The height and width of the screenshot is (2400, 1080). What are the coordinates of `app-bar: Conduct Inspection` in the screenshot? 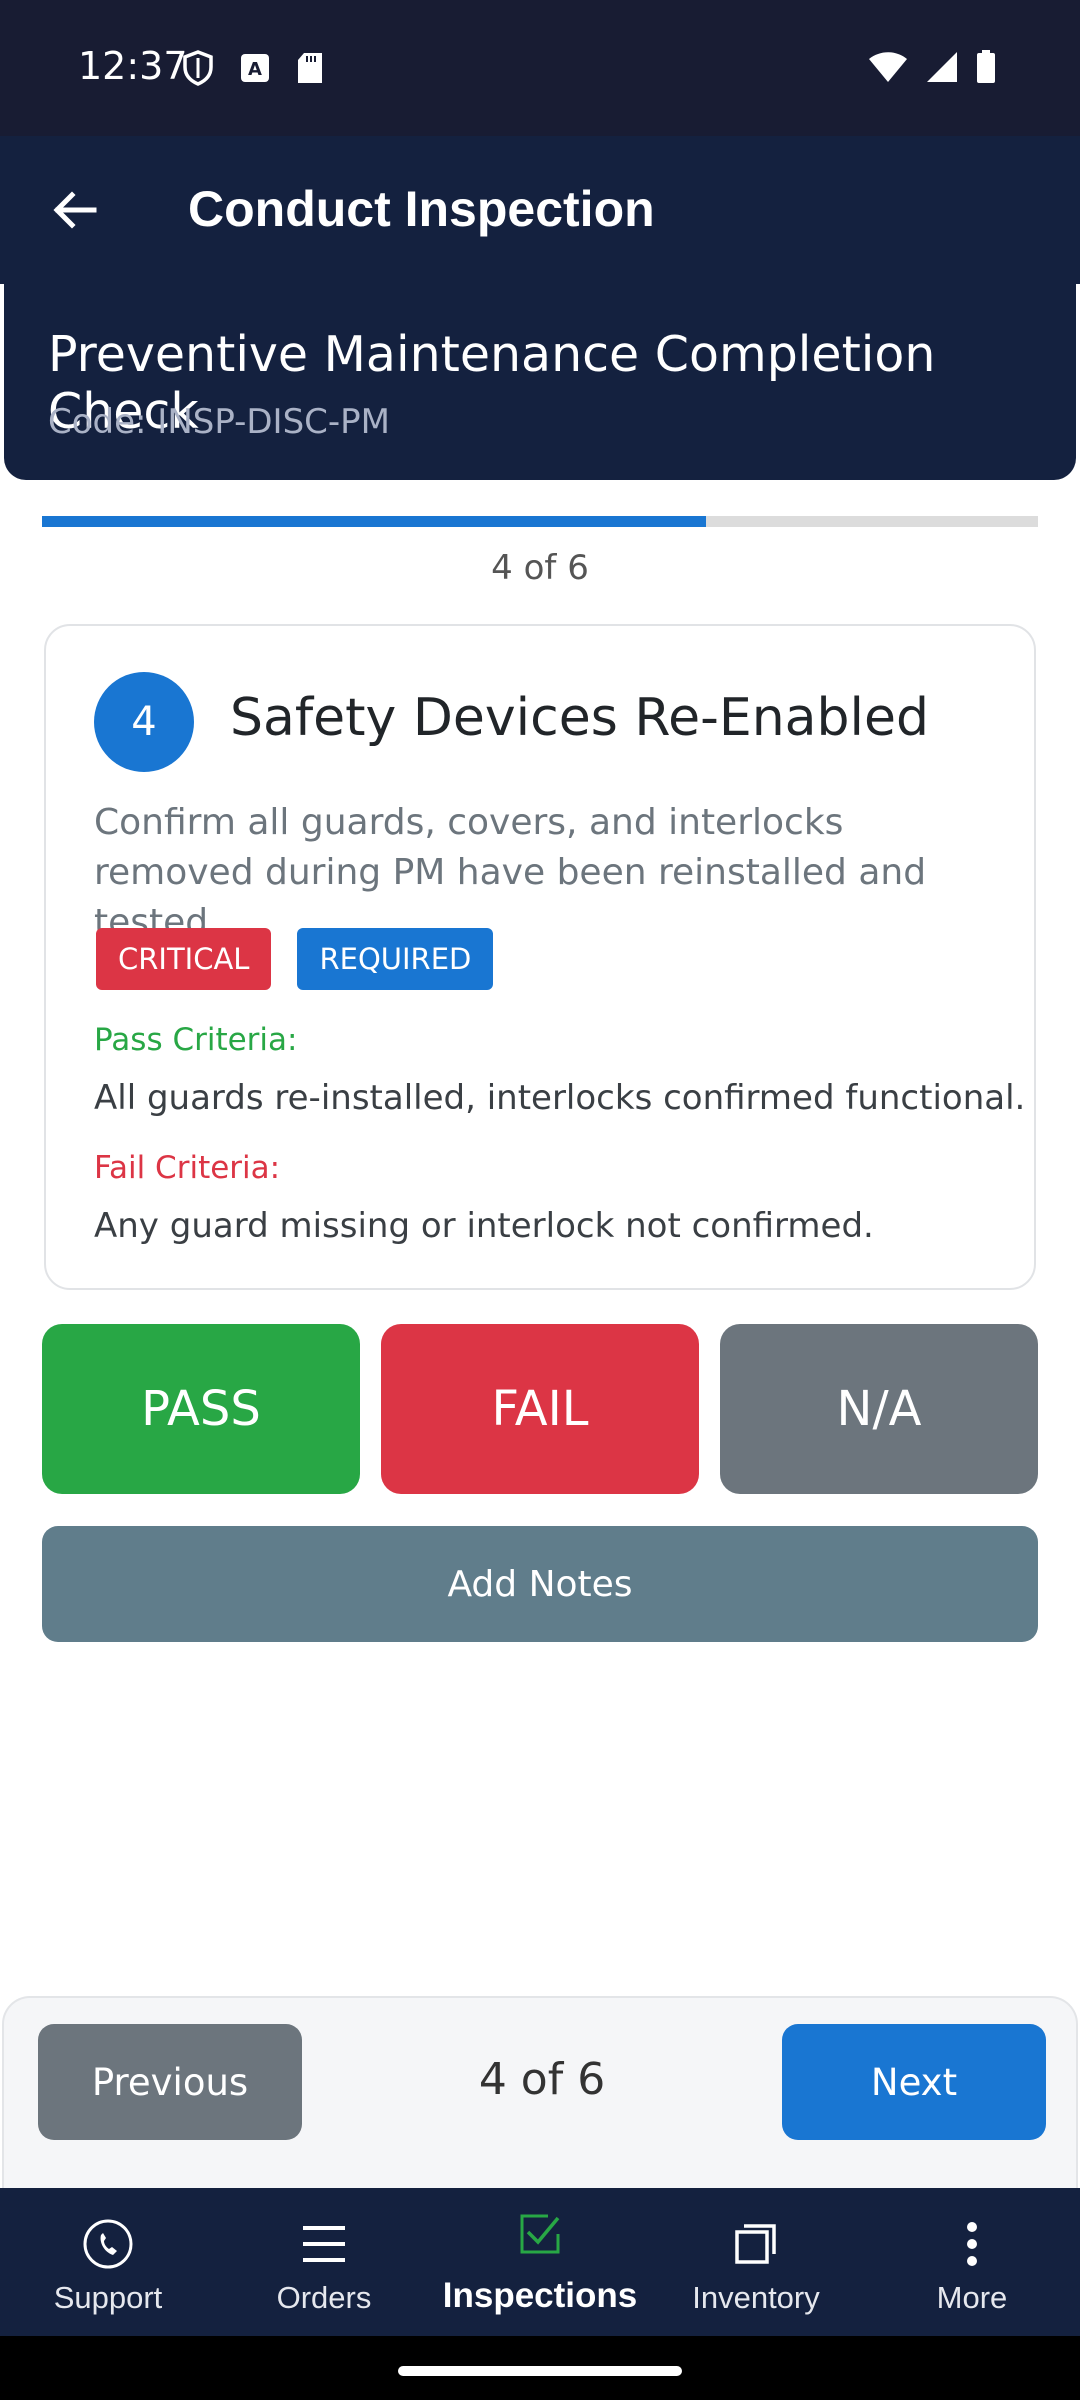 It's located at (540, 210).